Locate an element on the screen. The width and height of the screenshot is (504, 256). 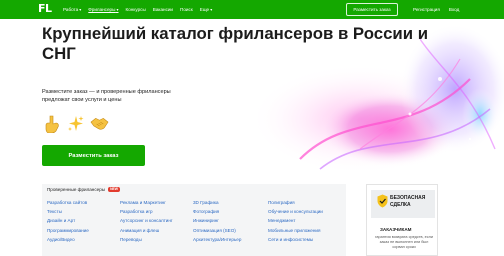
category-link: Менеджмент is located at coordinates (295, 220).